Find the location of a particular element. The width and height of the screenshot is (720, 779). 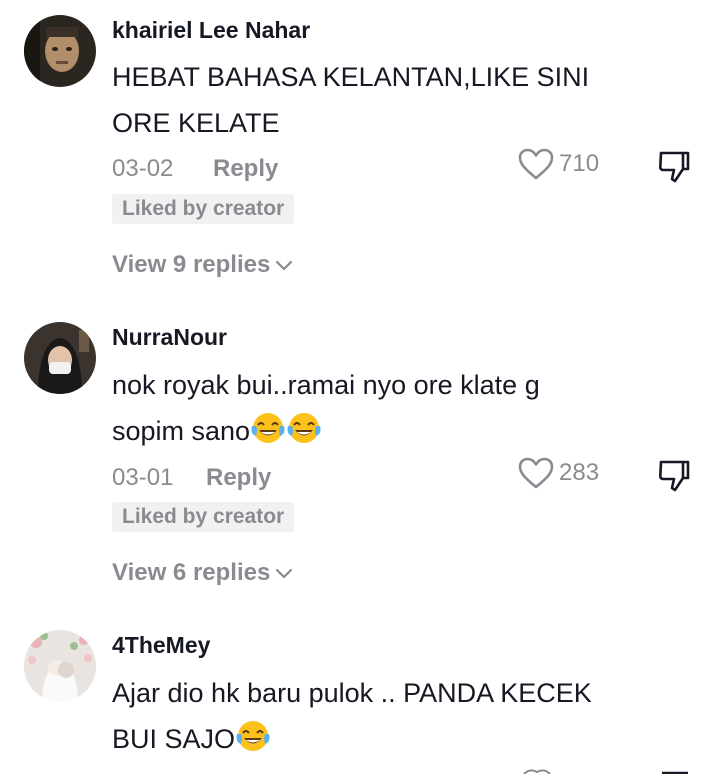

view-replies-button: View 9 replies is located at coordinates (202, 265).